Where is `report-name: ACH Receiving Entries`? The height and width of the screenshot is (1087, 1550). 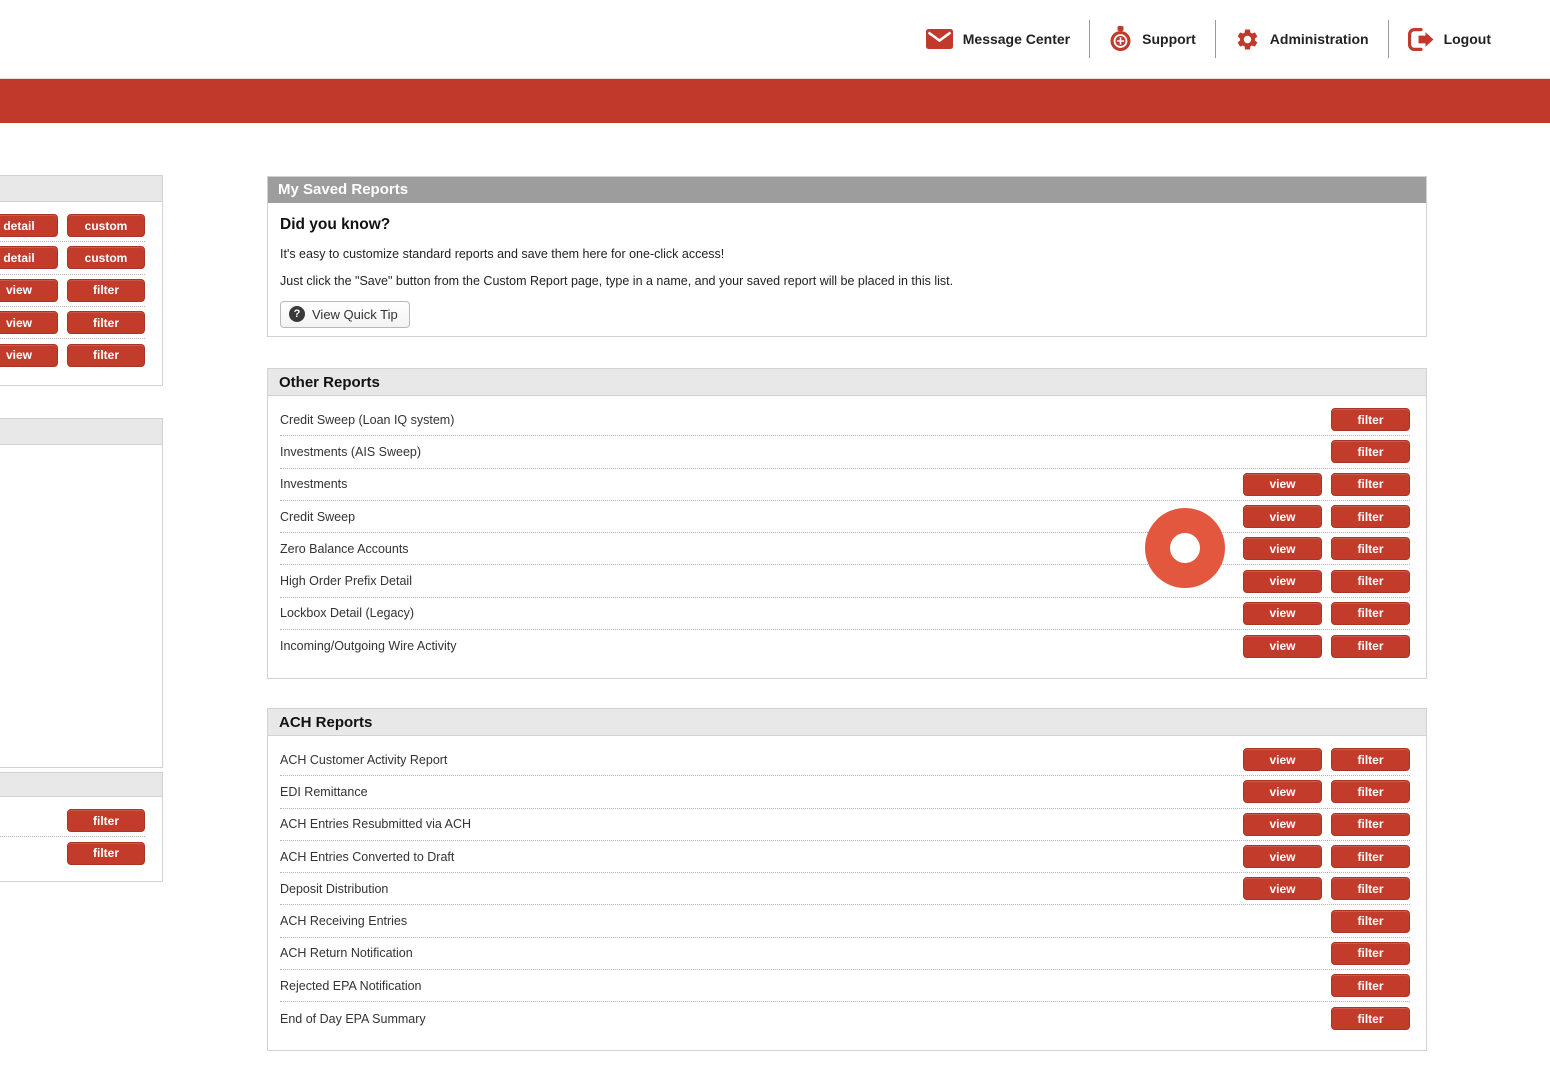
report-name: ACH Receiving Entries is located at coordinates (344, 921).